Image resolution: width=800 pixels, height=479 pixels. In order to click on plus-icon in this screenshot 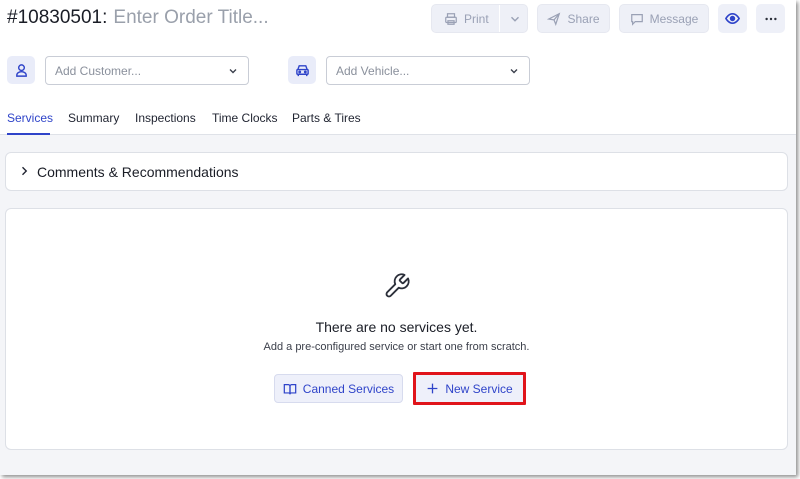, I will do `click(432, 388)`.